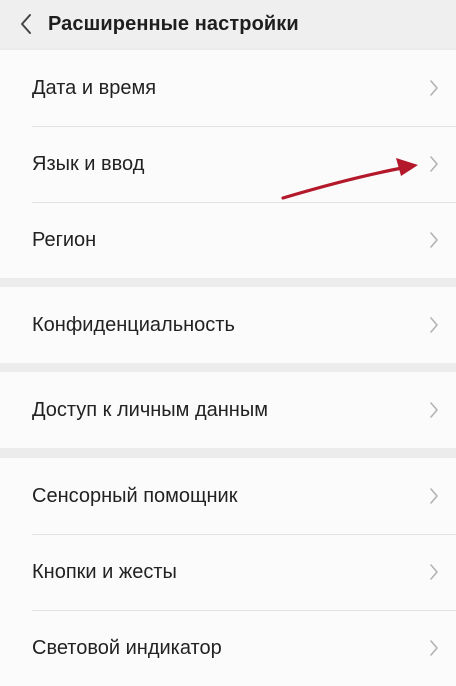  What do you see at coordinates (135, 495) in the screenshot?
I see `item-label: Сенсорный помощник` at bounding box center [135, 495].